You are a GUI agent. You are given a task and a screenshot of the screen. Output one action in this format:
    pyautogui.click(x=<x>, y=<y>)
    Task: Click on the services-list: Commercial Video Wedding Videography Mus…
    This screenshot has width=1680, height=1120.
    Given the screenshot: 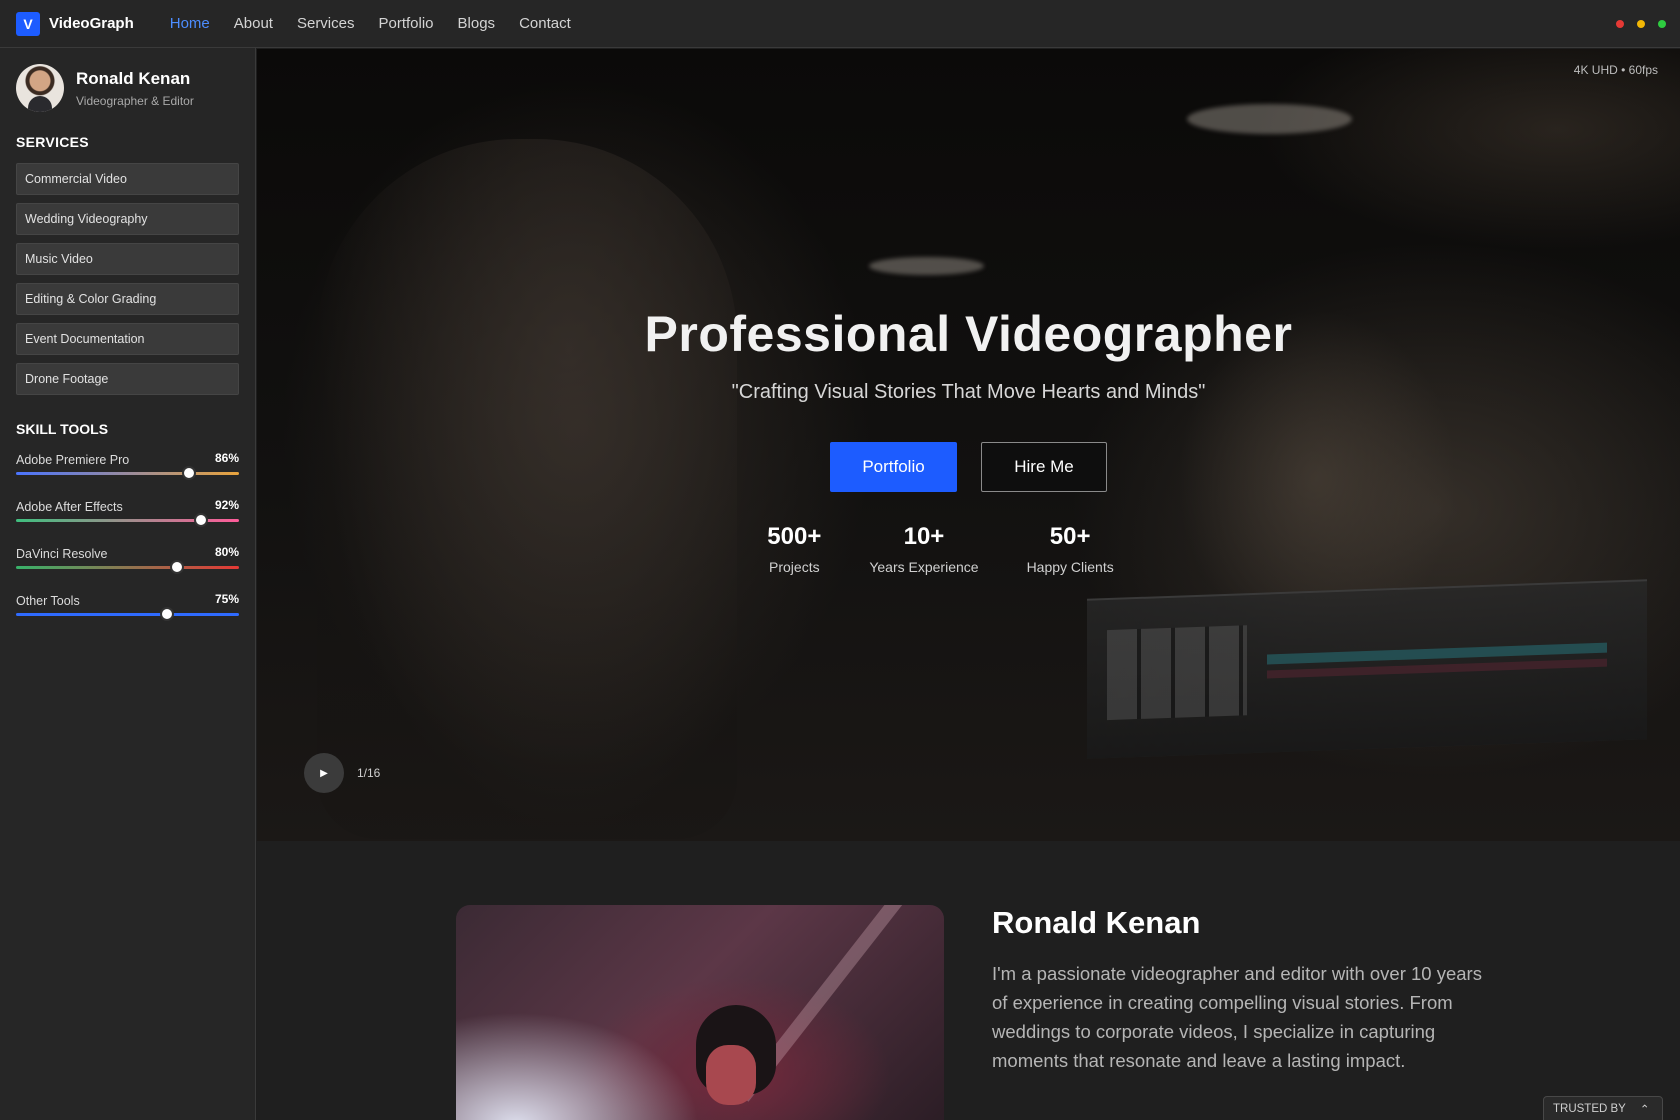 What is the action you would take?
    pyautogui.click(x=127, y=279)
    